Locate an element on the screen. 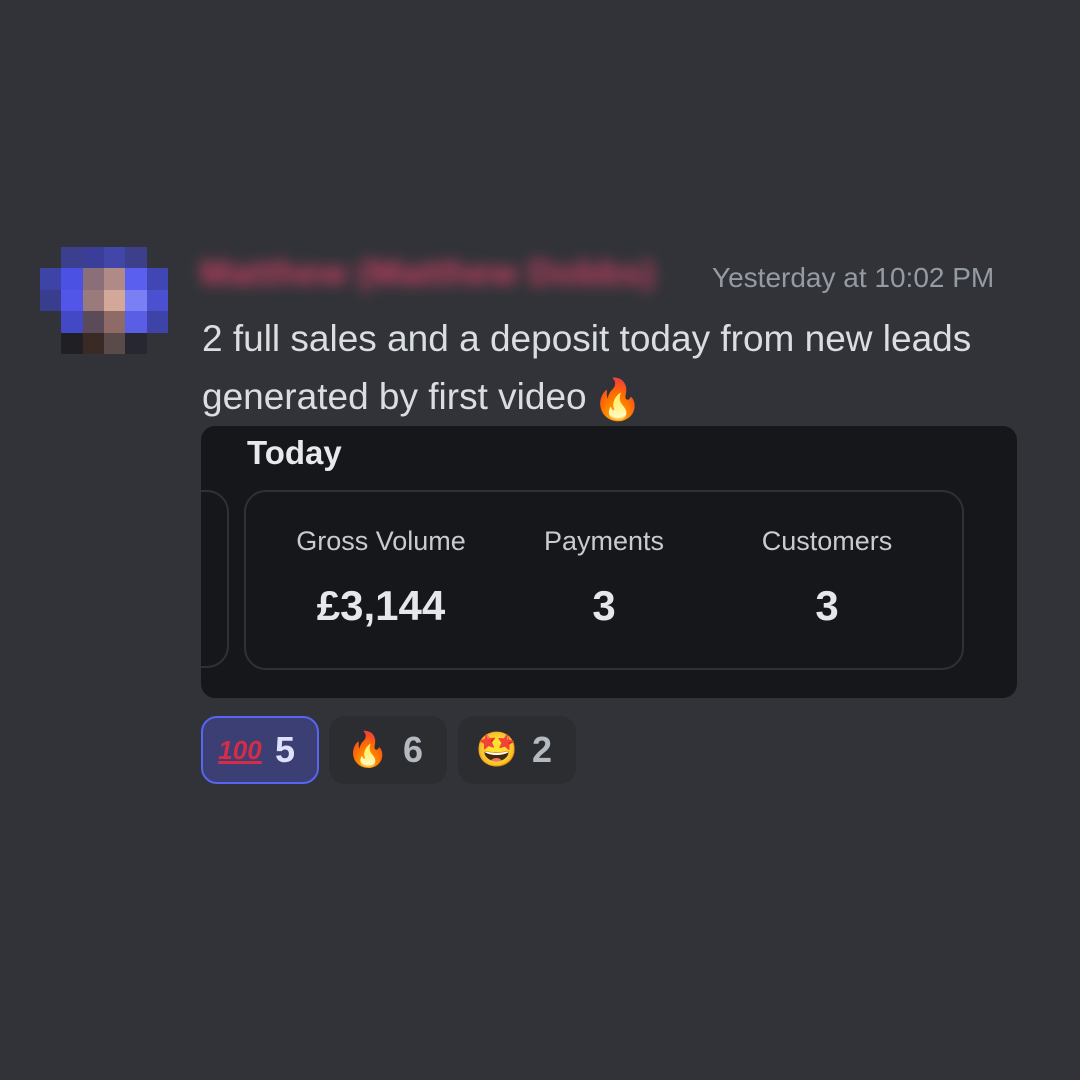 This screenshot has height=1080, width=1080. stat-payments: Payments 3 is located at coordinates (604, 580).